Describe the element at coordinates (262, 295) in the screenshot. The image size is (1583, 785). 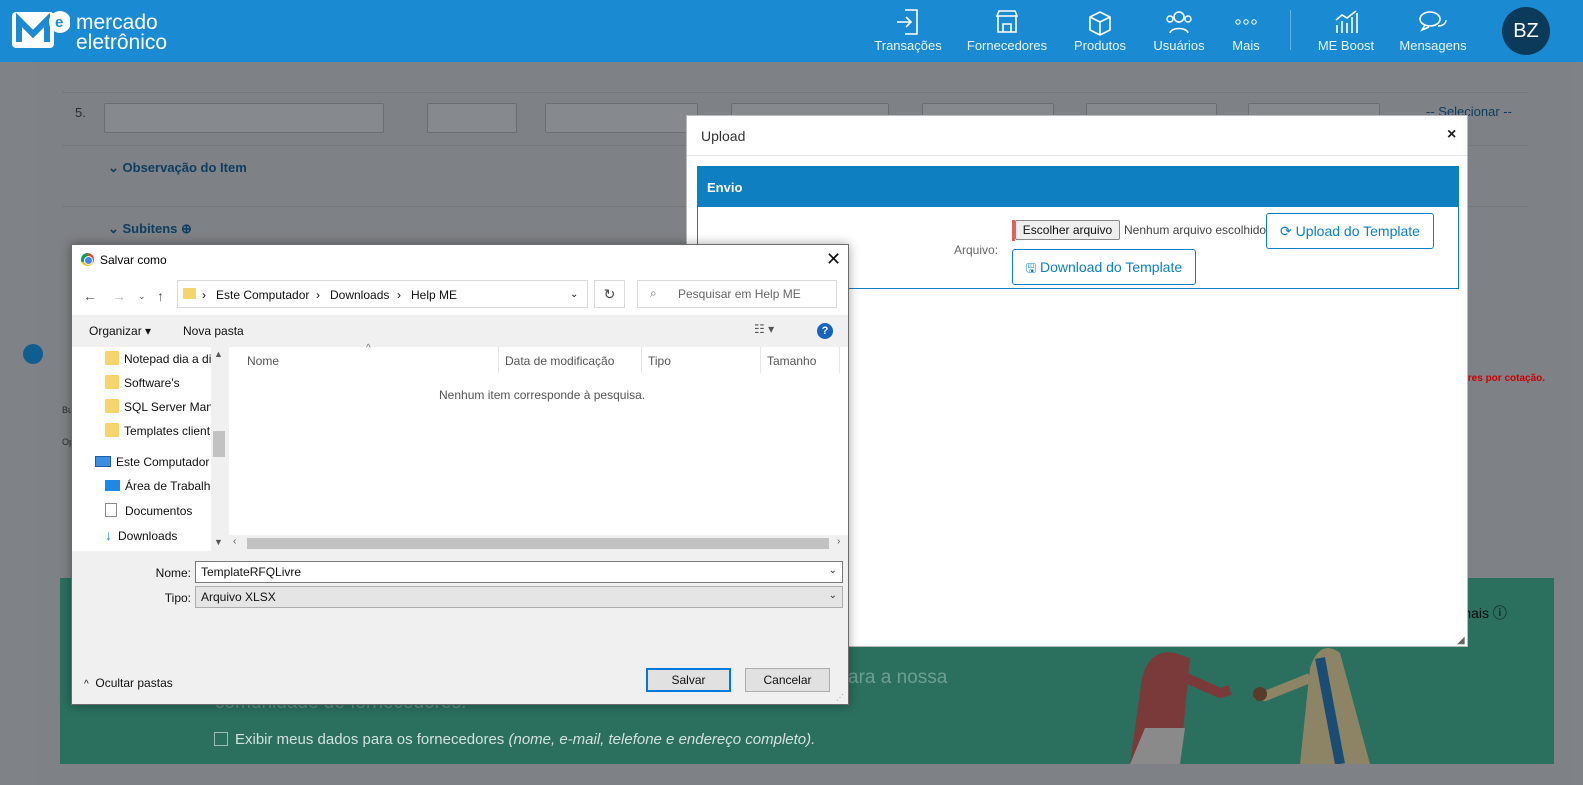
I see `breadcrumb-item: Este Computador` at that location.